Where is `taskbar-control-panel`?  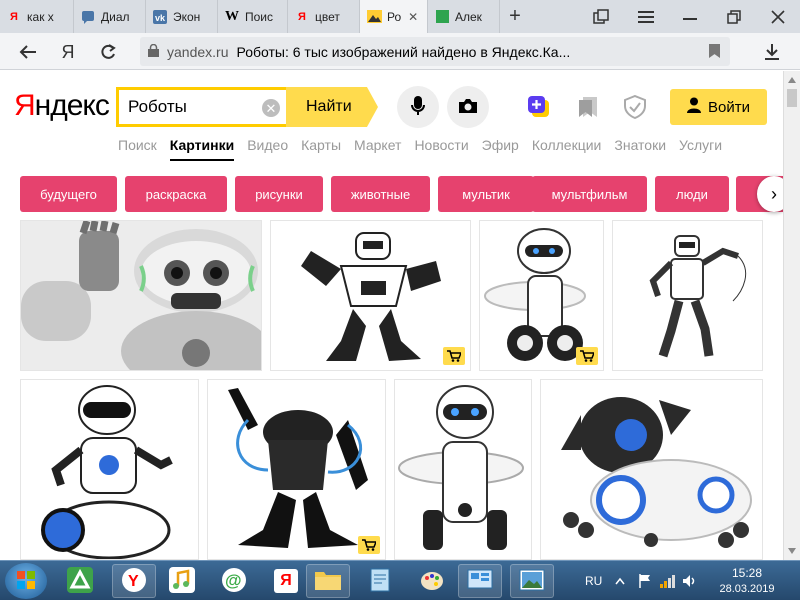 taskbar-control-panel is located at coordinates (480, 581).